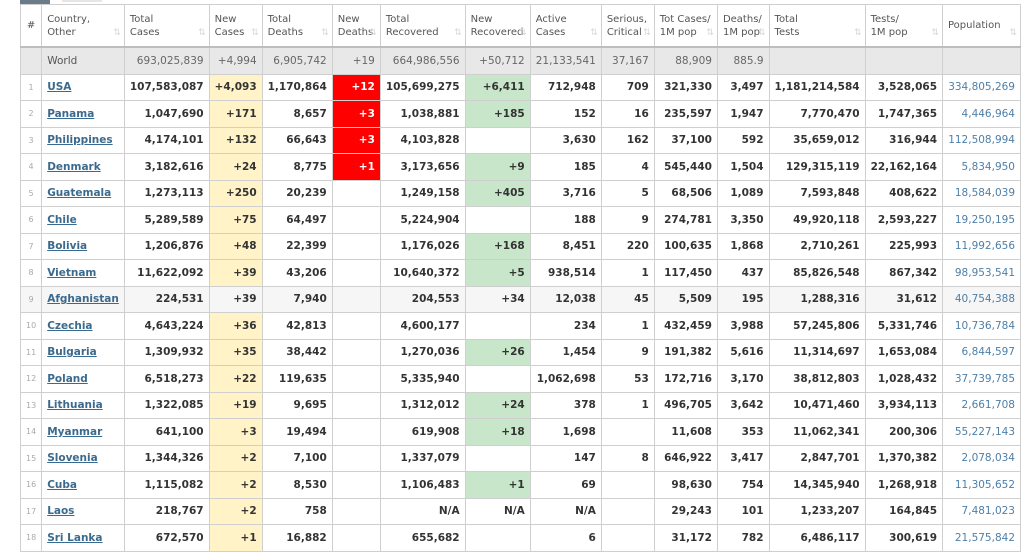  I want to click on new-recovered: +6,411, so click(497, 87).